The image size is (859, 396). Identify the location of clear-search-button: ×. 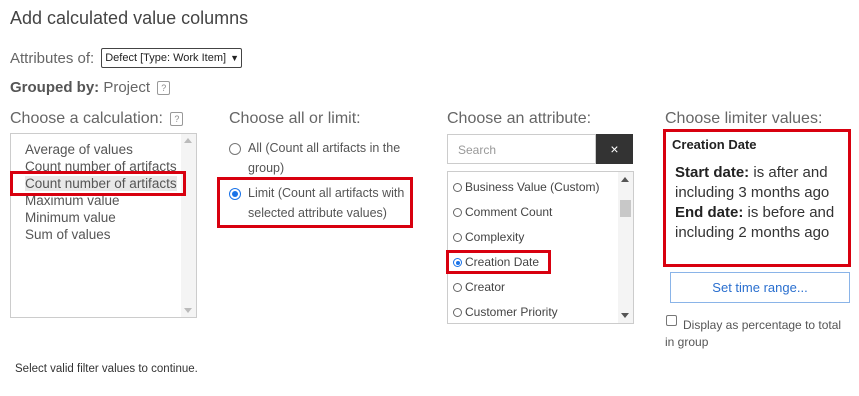
(614, 149).